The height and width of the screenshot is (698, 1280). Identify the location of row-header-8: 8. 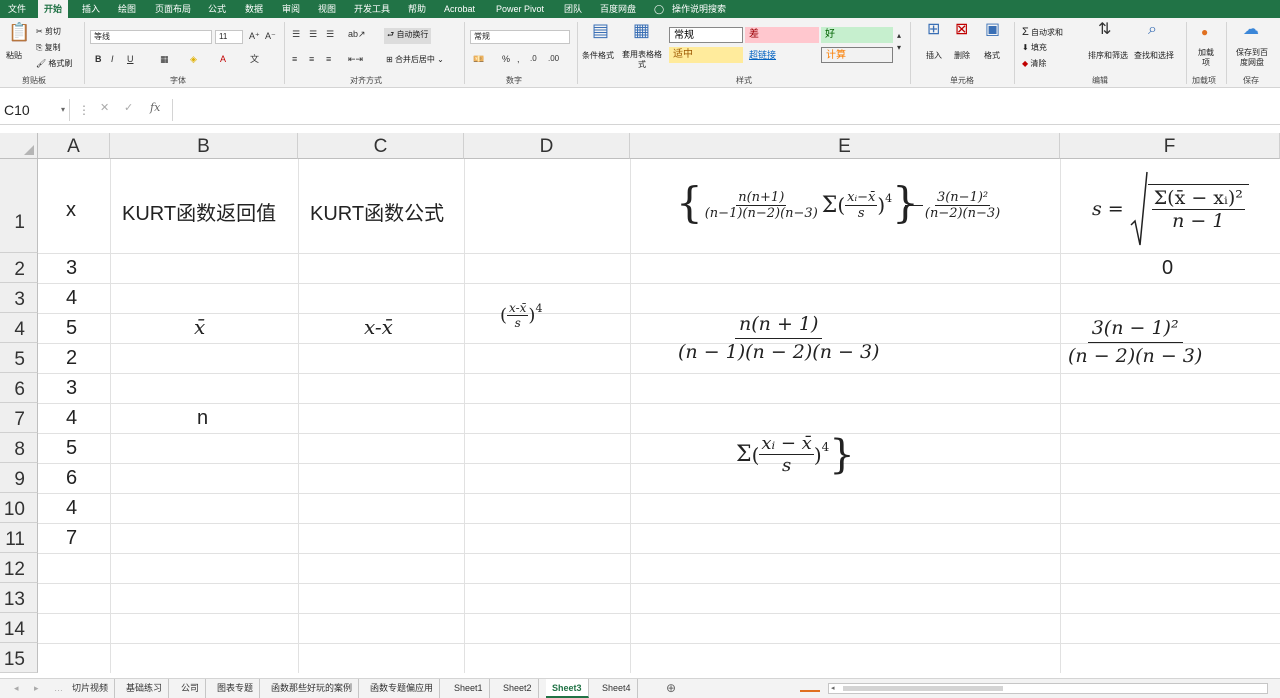
(19, 448).